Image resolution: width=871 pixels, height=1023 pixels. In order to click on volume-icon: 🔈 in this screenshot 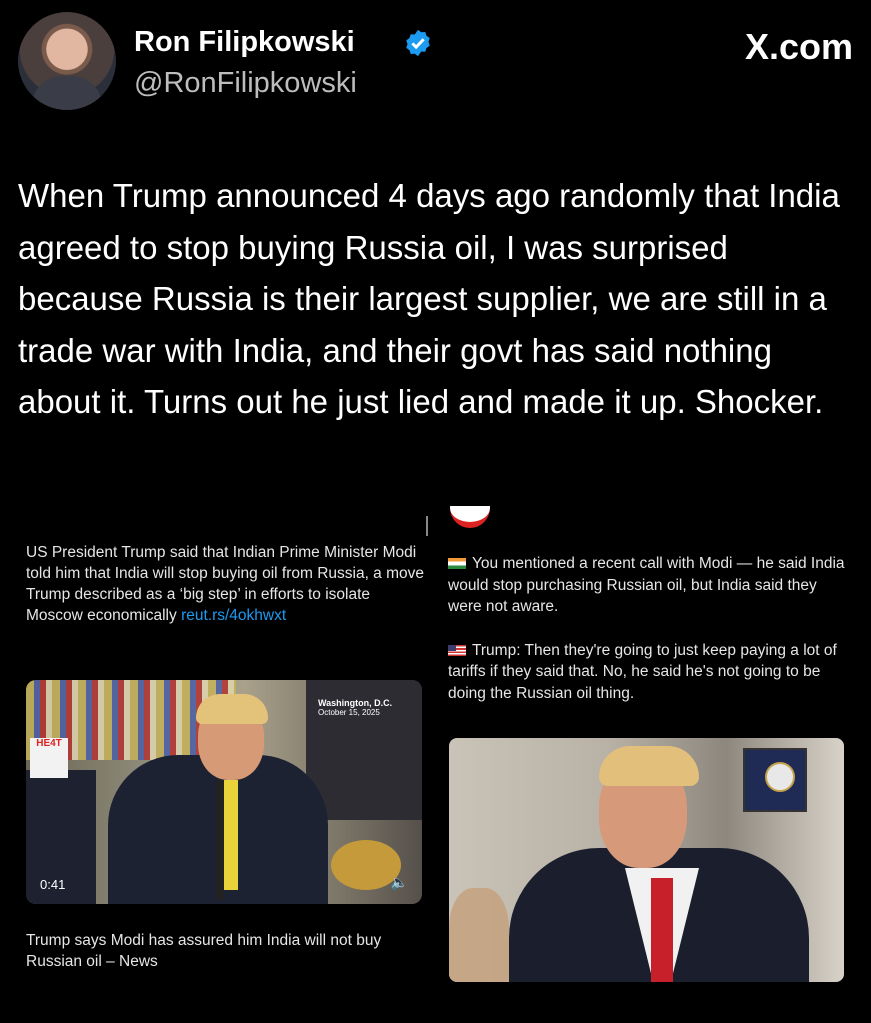, I will do `click(399, 883)`.